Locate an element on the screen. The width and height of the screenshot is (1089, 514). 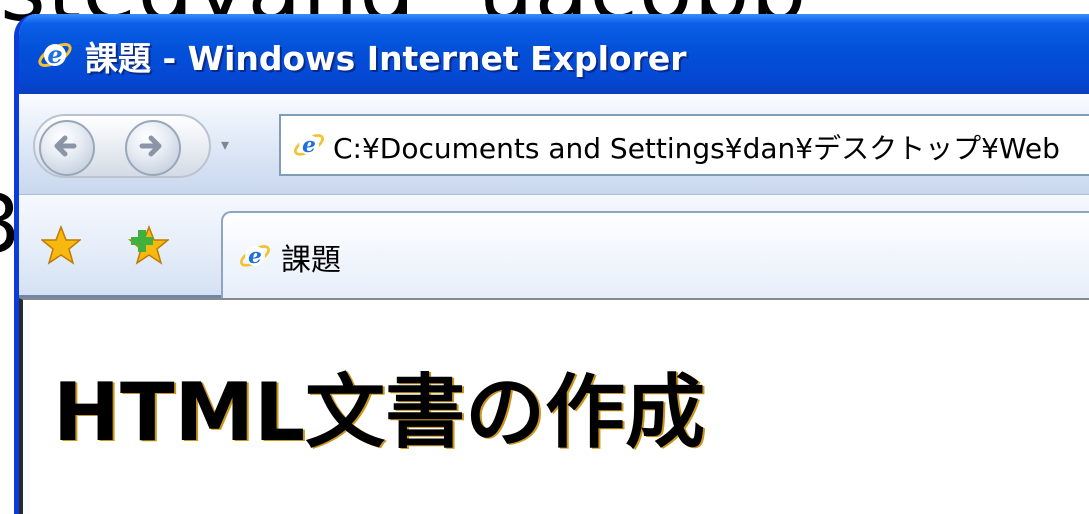
ie-logo-icon: e is located at coordinates (55, 54).